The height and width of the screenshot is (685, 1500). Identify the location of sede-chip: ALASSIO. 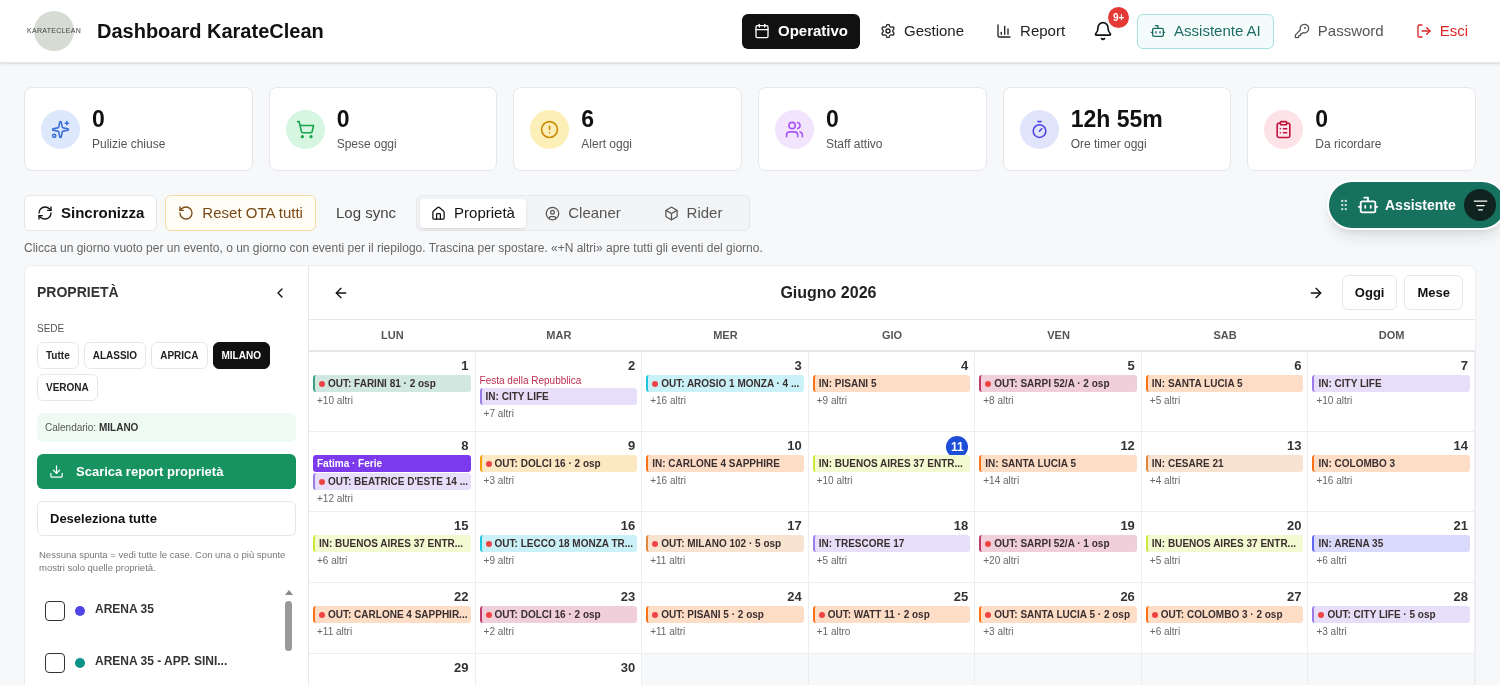
(115, 355).